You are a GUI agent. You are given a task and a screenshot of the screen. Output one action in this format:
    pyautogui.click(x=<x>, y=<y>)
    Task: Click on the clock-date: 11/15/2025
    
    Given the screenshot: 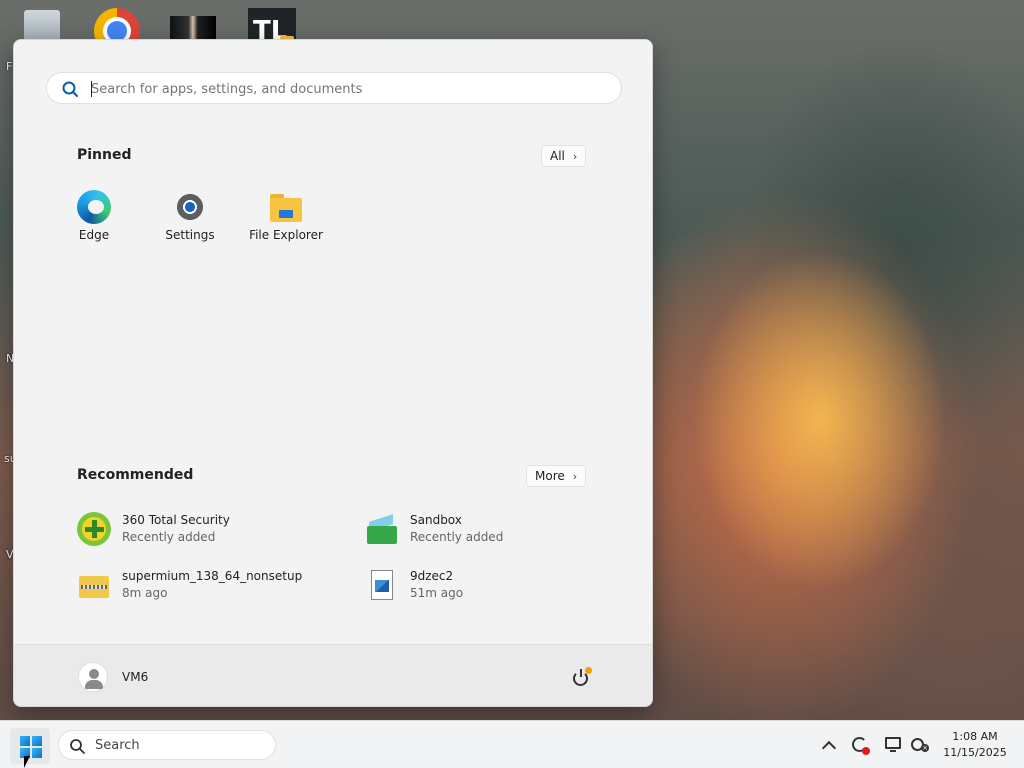 What is the action you would take?
    pyautogui.click(x=975, y=752)
    